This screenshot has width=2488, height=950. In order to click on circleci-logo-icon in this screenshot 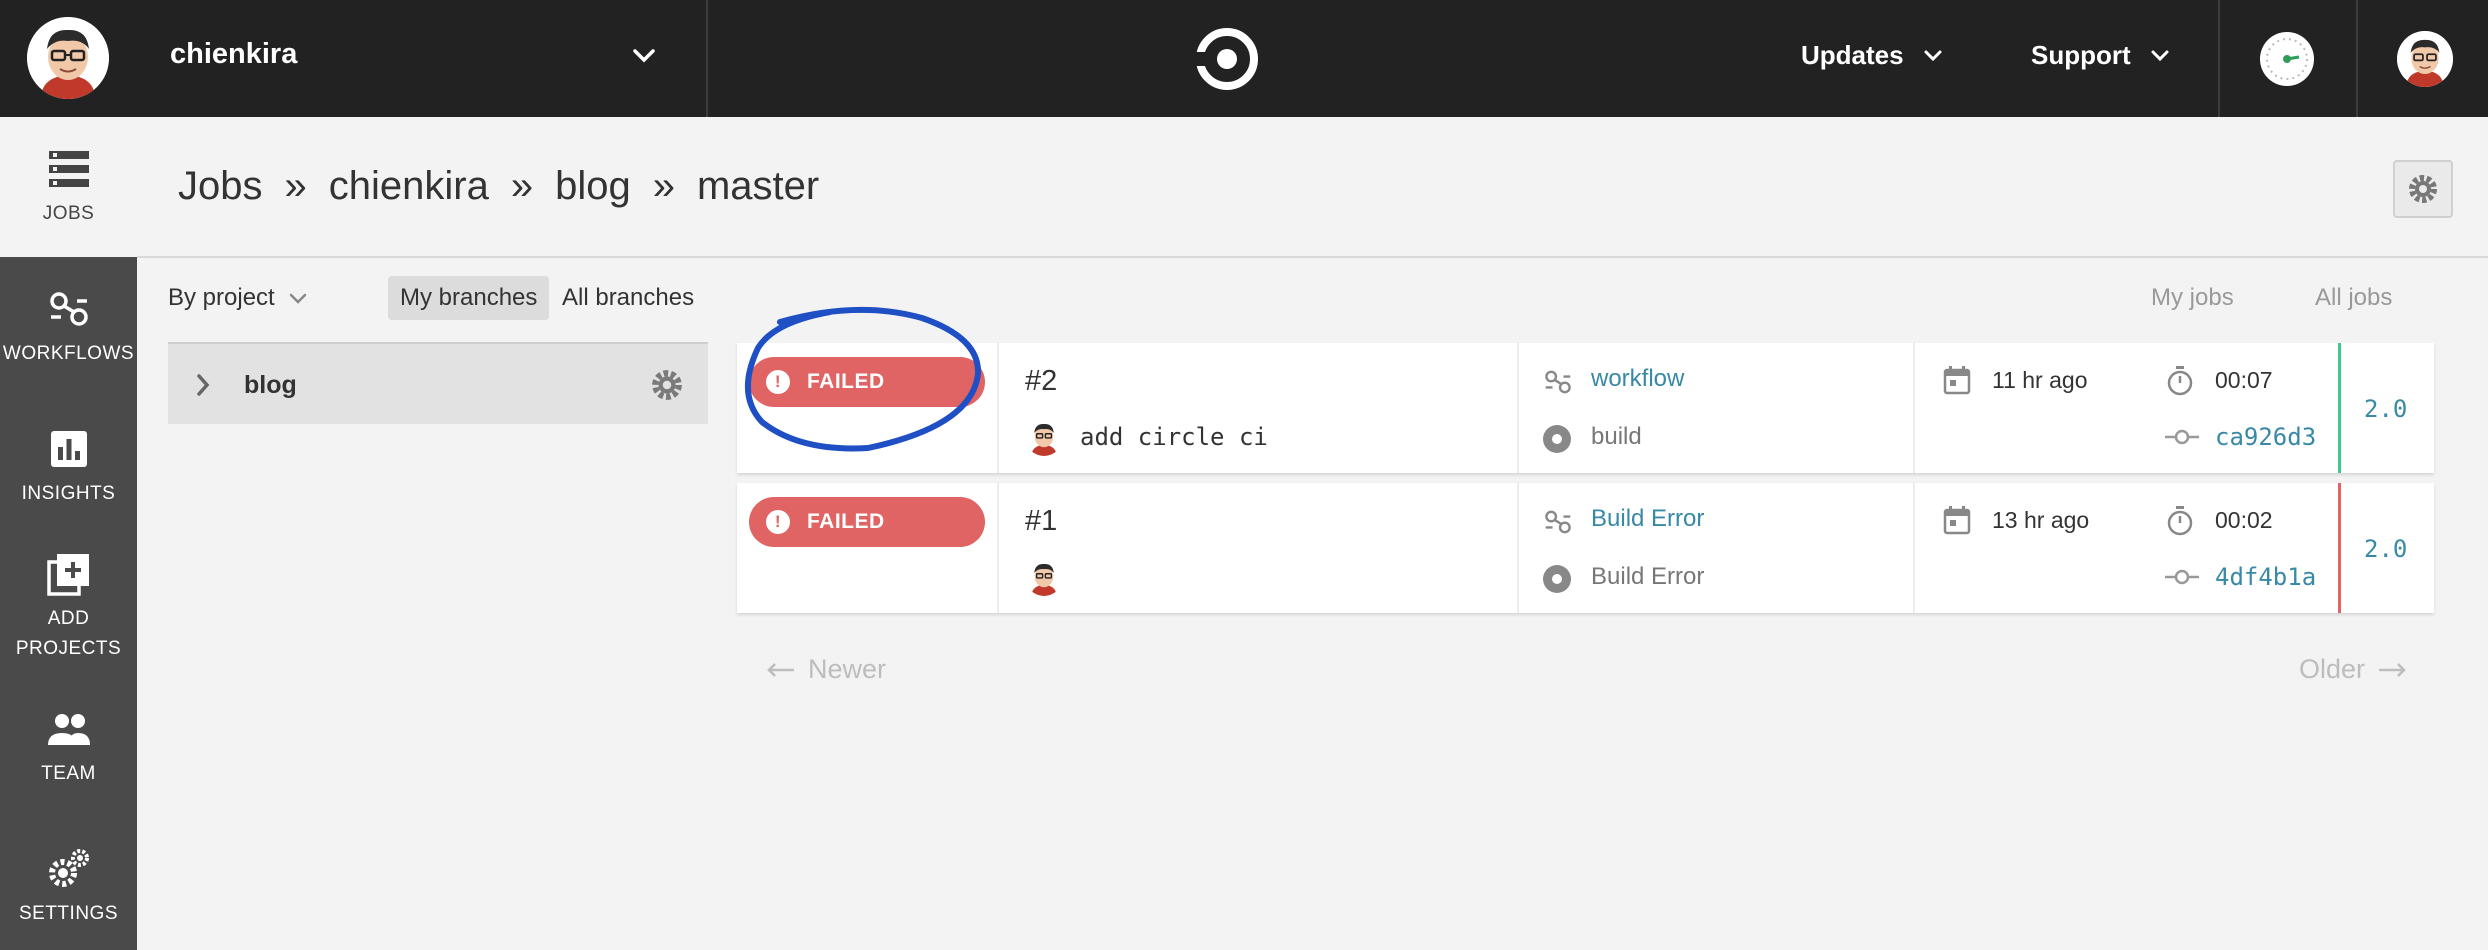, I will do `click(1227, 59)`.